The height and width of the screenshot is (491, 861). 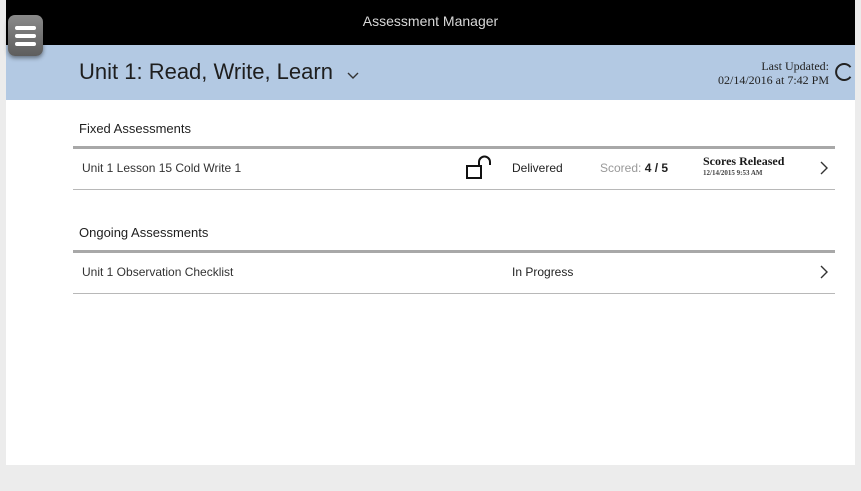 What do you see at coordinates (480, 168) in the screenshot?
I see `unlock-icon` at bounding box center [480, 168].